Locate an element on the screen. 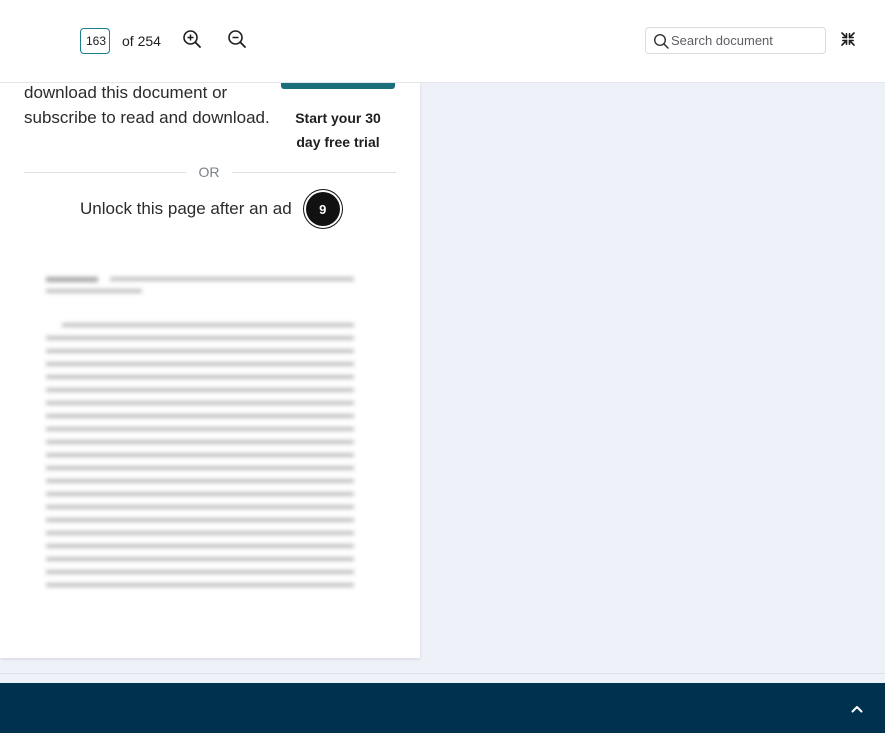 The width and height of the screenshot is (885, 733). scroll-to-top-button is located at coordinates (857, 709).